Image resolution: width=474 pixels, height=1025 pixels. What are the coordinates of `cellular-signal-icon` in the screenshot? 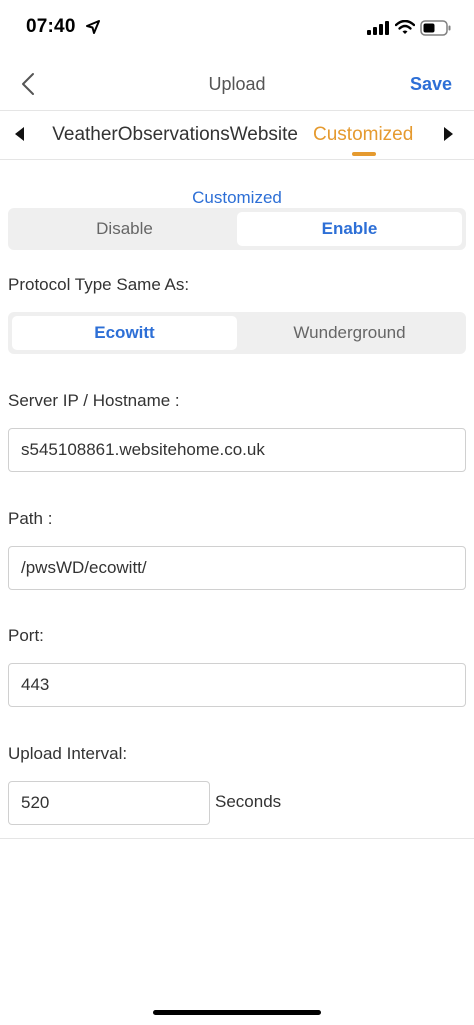 It's located at (378, 28).